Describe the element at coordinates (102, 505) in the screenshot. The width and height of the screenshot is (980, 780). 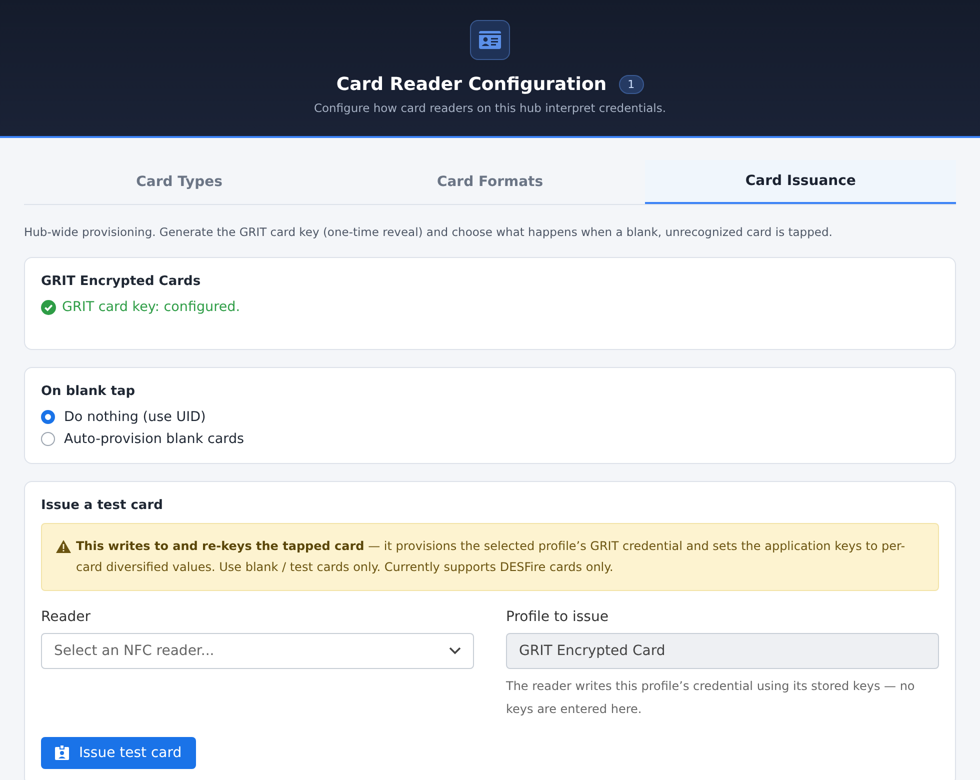
I see `section-title: Issue a test card` at that location.